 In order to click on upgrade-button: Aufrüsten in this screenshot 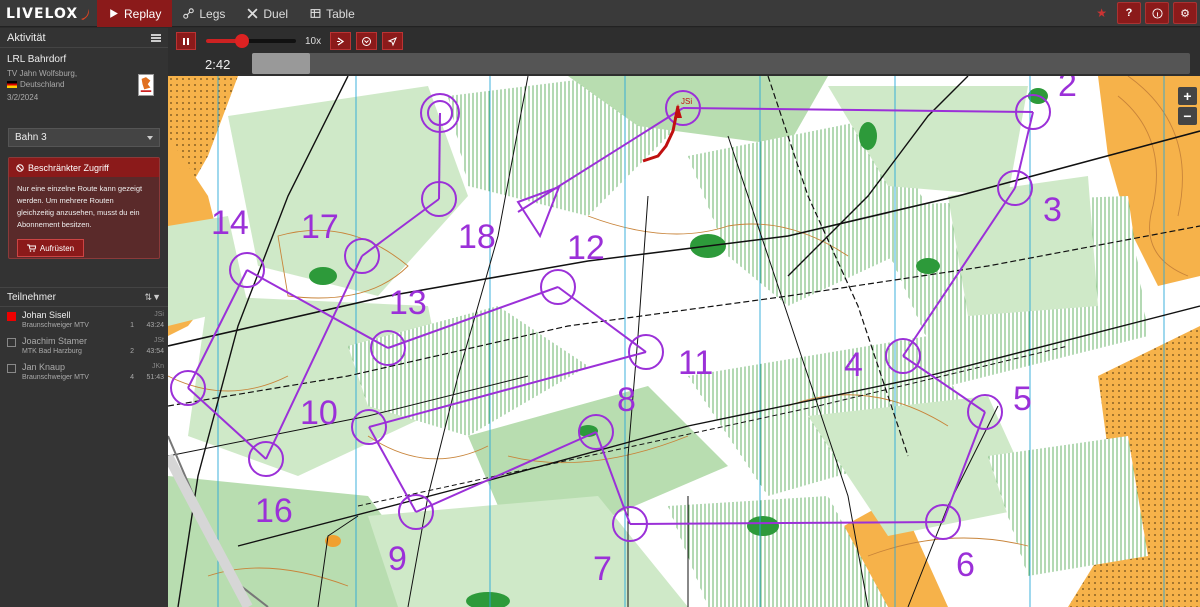, I will do `click(50, 248)`.